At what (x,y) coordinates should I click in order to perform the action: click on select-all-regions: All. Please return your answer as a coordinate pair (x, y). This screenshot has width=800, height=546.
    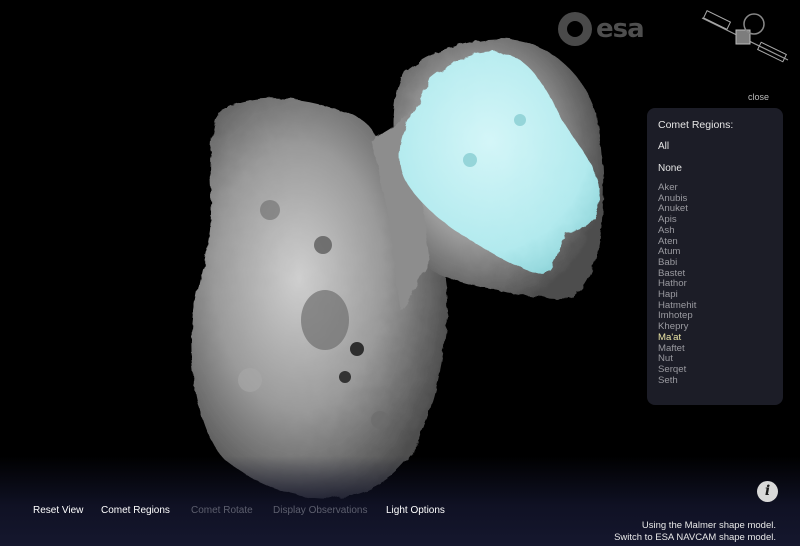
    Looking at the image, I should click on (663, 146).